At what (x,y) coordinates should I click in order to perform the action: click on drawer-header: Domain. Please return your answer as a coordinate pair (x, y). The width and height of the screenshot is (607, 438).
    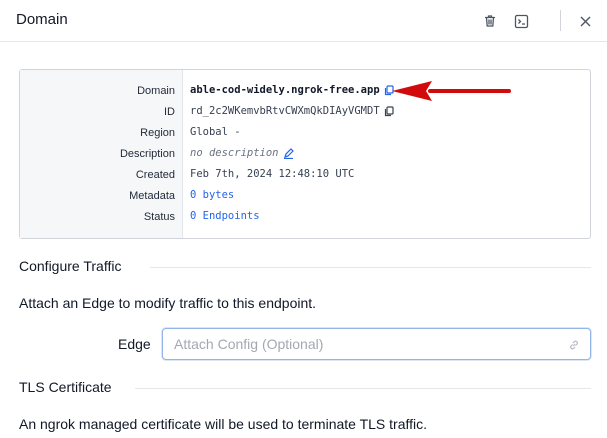
    Looking at the image, I should click on (303, 21).